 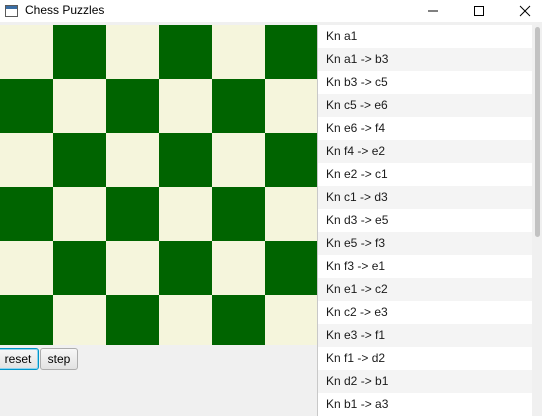 I want to click on minimize-button, so click(x=433, y=11).